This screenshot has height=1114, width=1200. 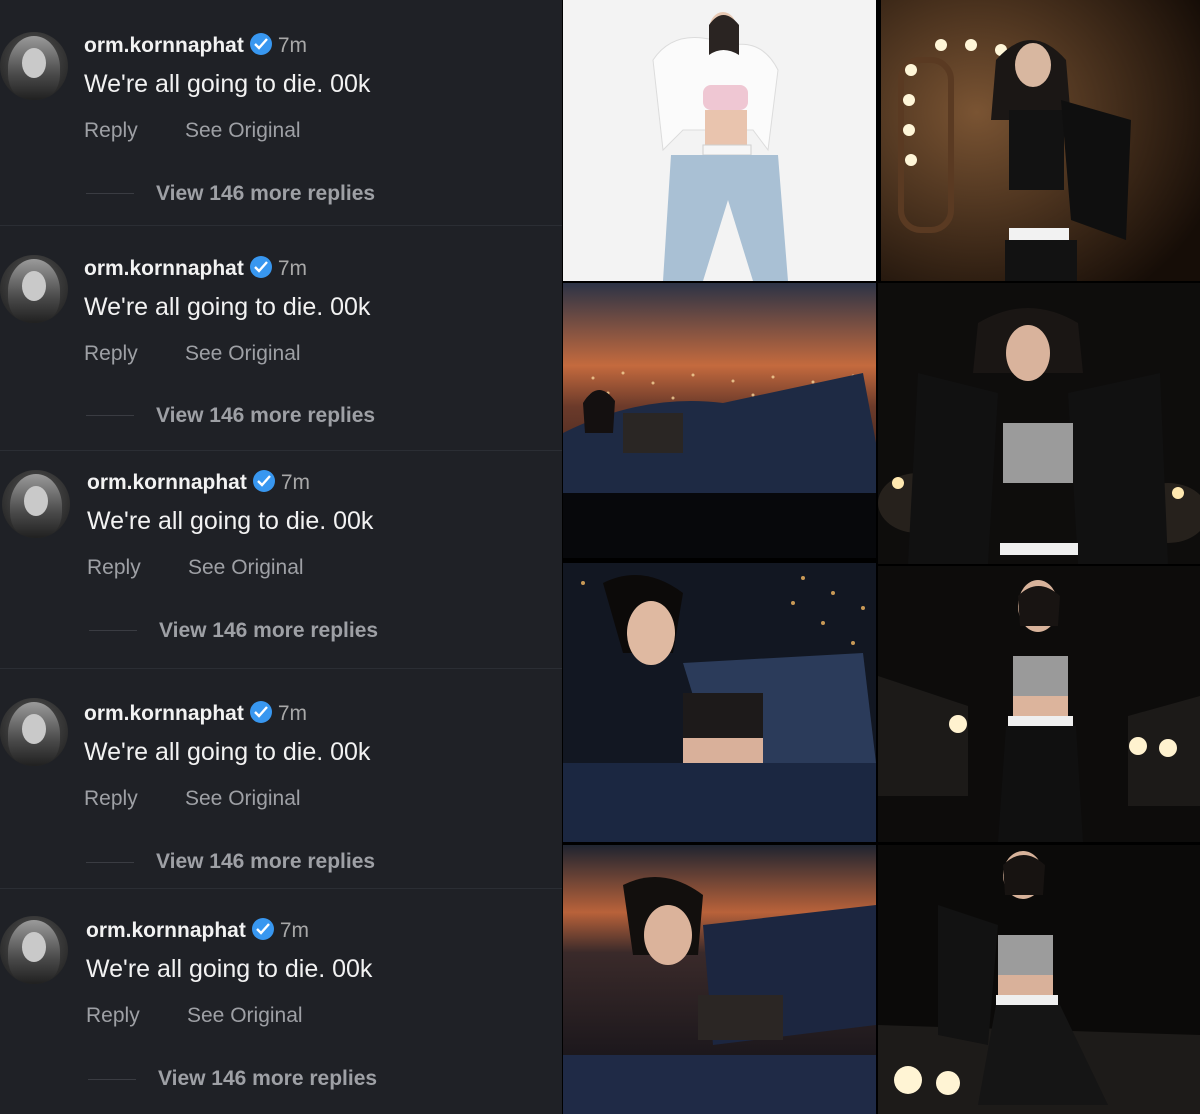 What do you see at coordinates (719, 979) in the screenshot?
I see `photo-sunset-city-reclining` at bounding box center [719, 979].